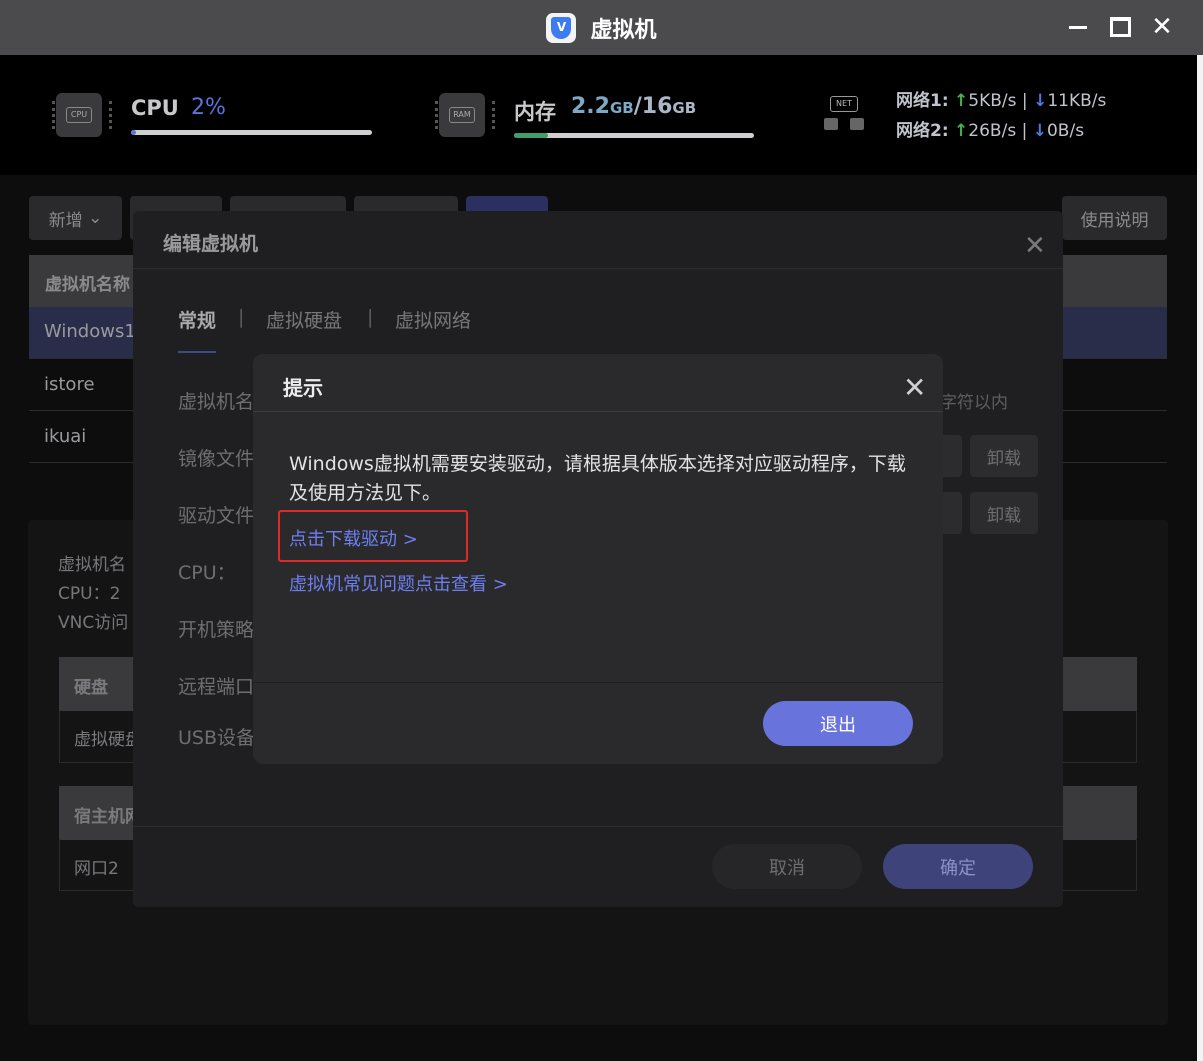 The width and height of the screenshot is (1203, 1061). Describe the element at coordinates (951, 456) in the screenshot. I see `image-file-select-button` at that location.